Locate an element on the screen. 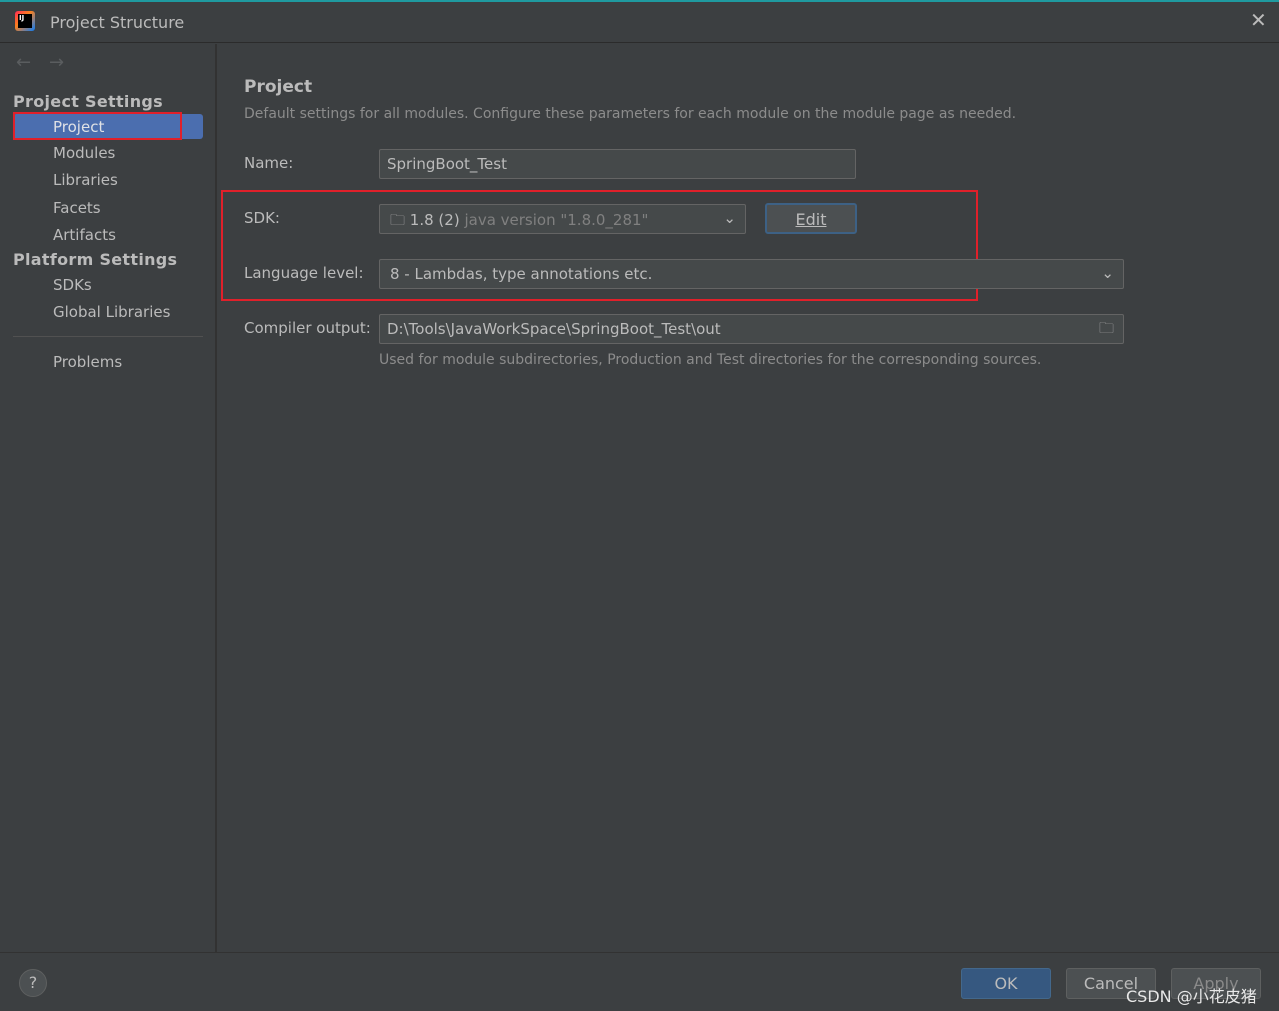 The image size is (1279, 1011). project-heading: Project is located at coordinates (278, 87).